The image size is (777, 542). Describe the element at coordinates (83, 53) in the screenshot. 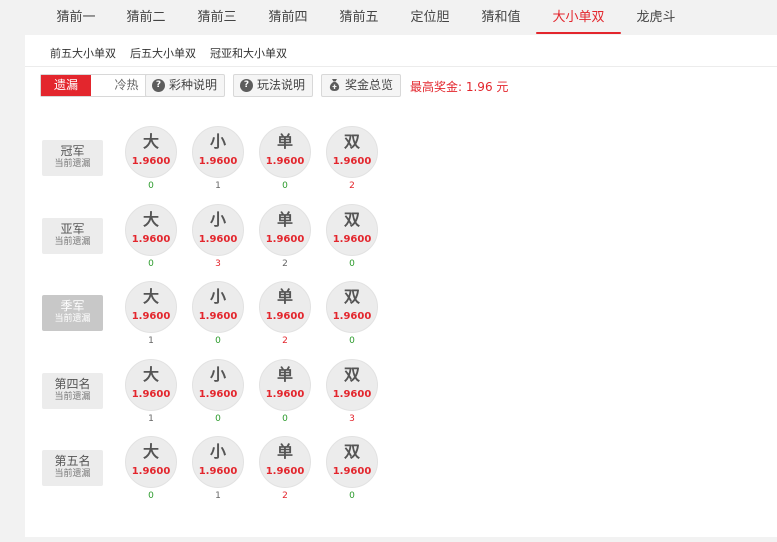

I see `subnav-front-five: 前五大小单双` at that location.